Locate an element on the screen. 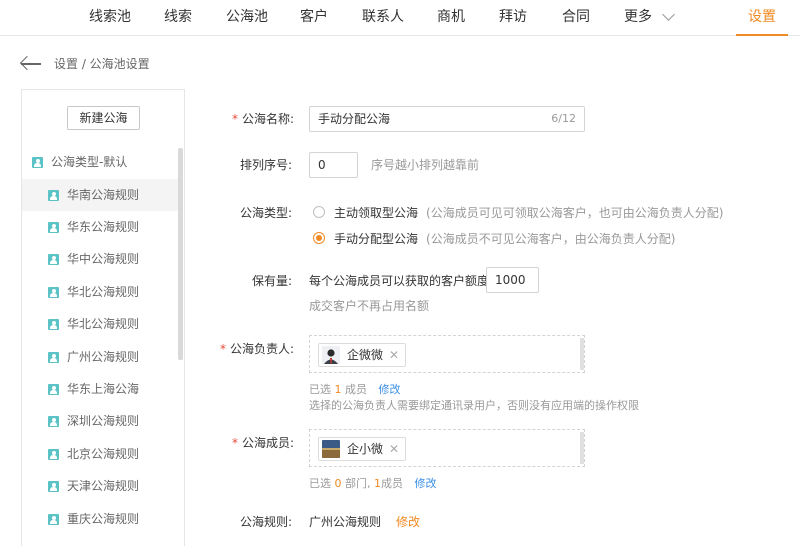  nav-item-contracts: 合同 is located at coordinates (576, 18).